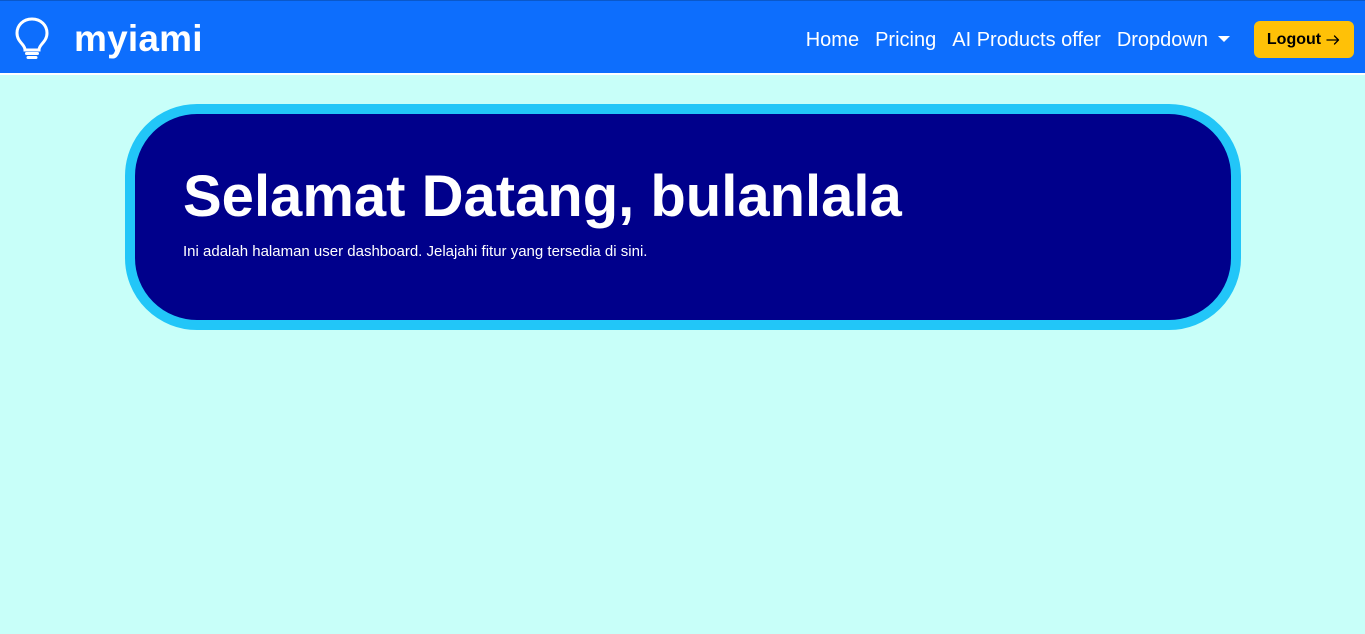 Image resolution: width=1365 pixels, height=634 pixels. What do you see at coordinates (32, 38) in the screenshot?
I see `lightbulb-icon` at bounding box center [32, 38].